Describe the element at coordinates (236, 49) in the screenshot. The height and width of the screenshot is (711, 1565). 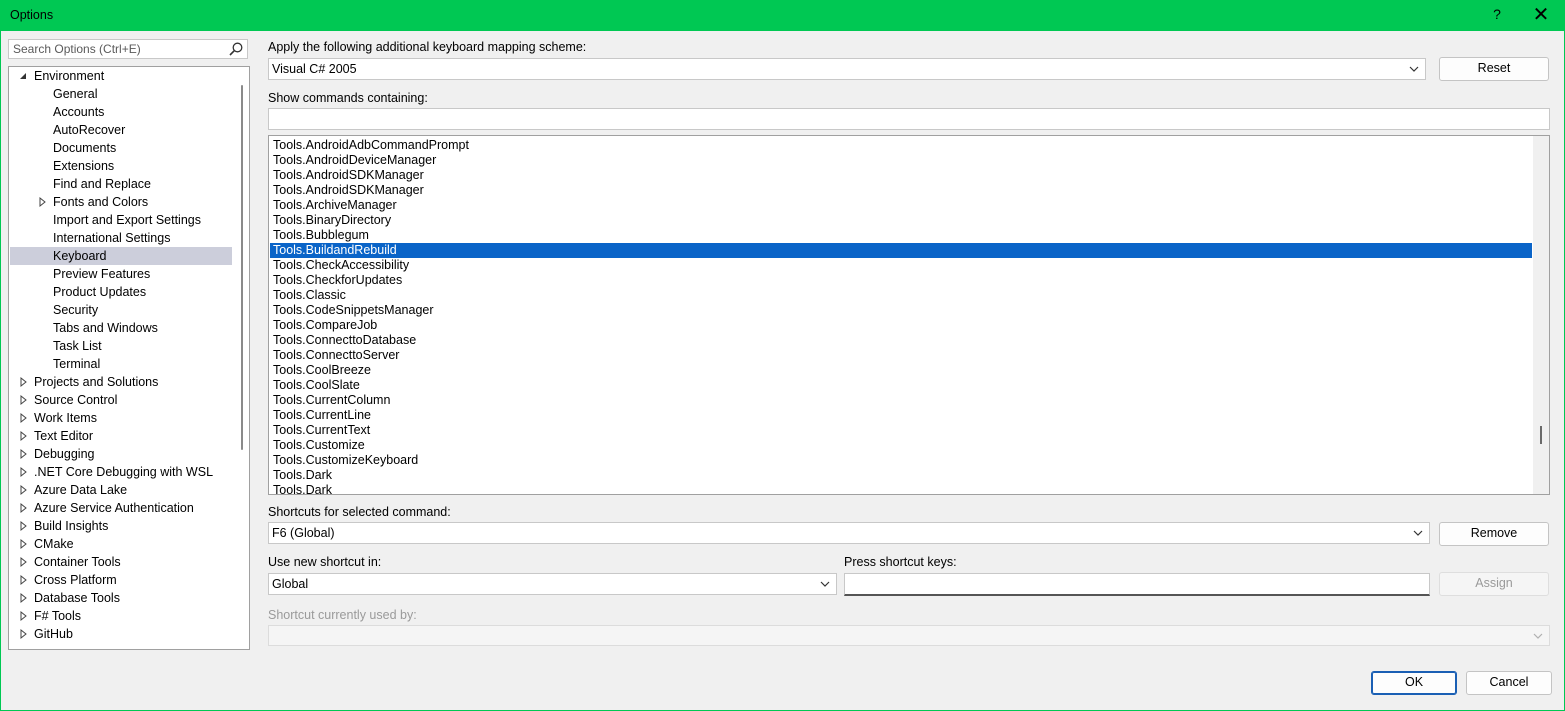
I see `search-icon` at that location.